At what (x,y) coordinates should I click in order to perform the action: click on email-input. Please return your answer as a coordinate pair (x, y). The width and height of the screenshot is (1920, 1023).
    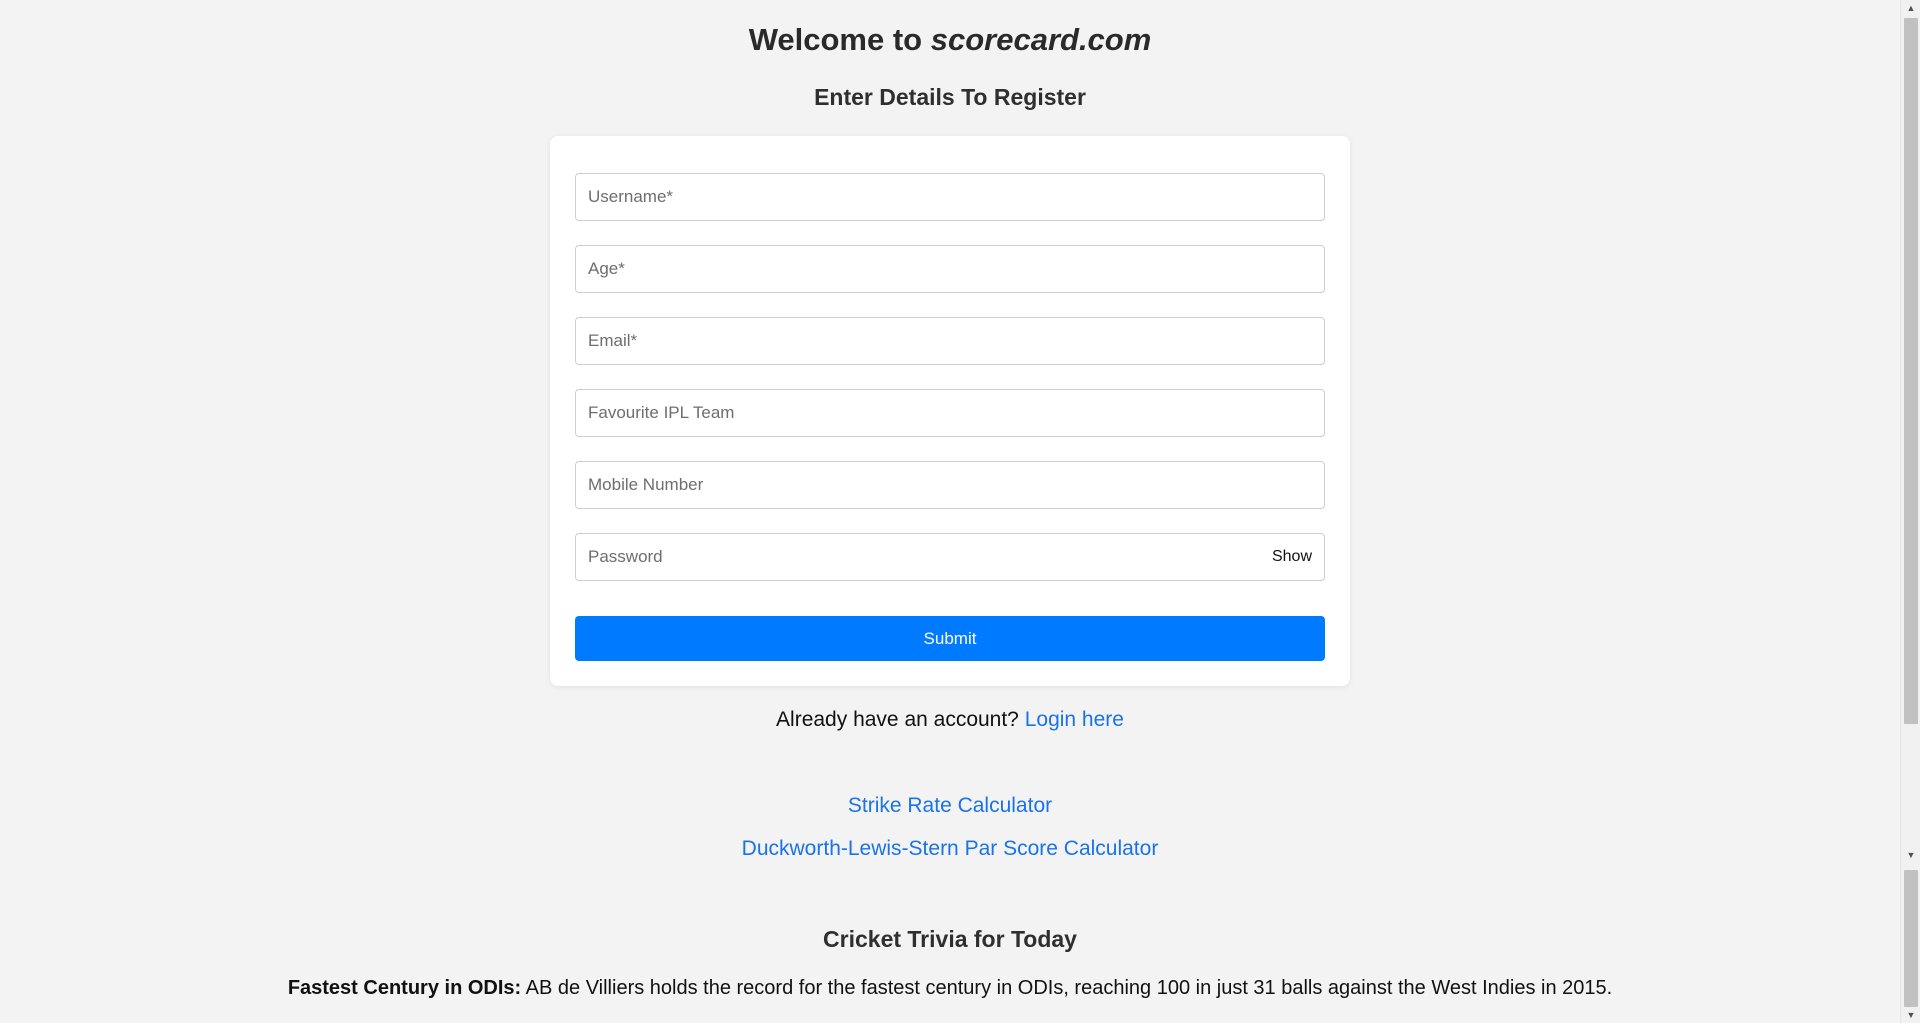
    Looking at the image, I should click on (950, 341).